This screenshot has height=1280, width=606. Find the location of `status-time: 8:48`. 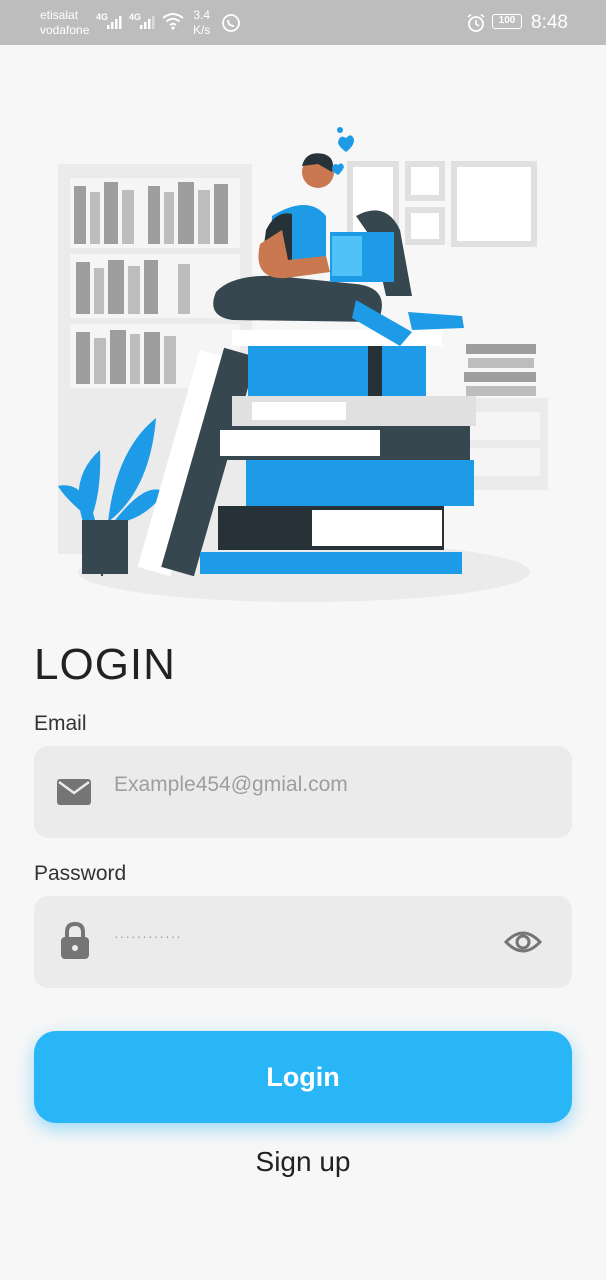

status-time: 8:48 is located at coordinates (549, 22).